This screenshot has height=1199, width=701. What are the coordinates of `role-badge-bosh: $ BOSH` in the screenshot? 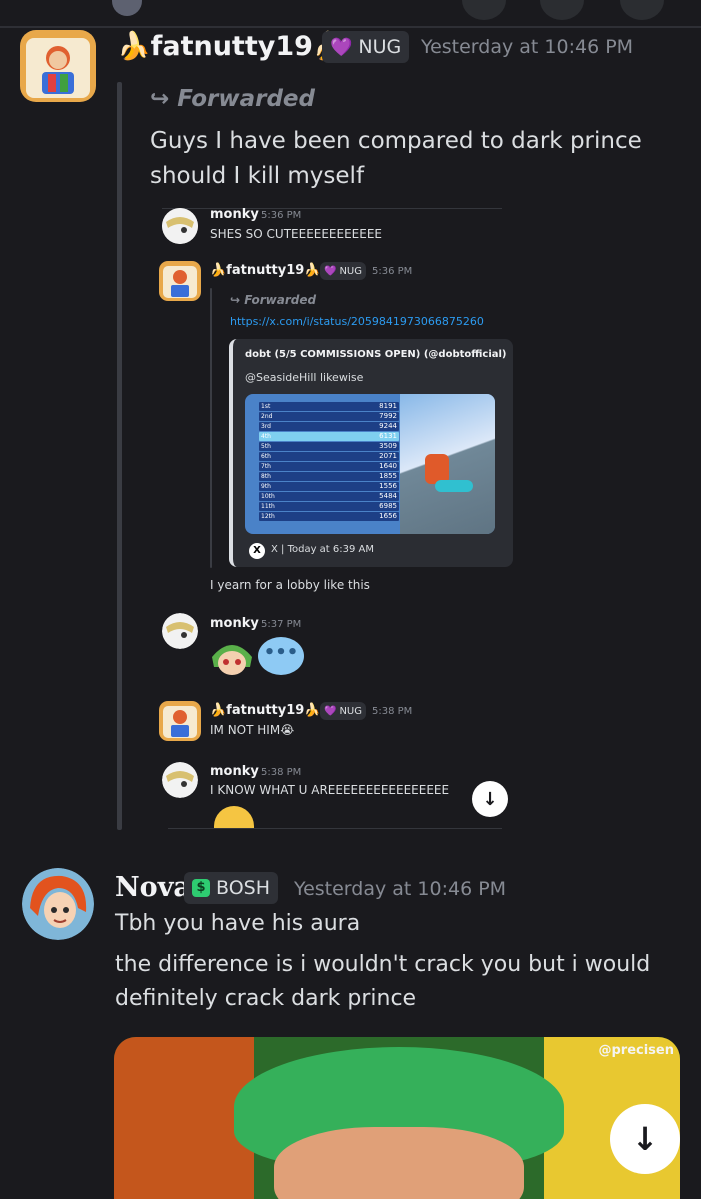 It's located at (231, 888).